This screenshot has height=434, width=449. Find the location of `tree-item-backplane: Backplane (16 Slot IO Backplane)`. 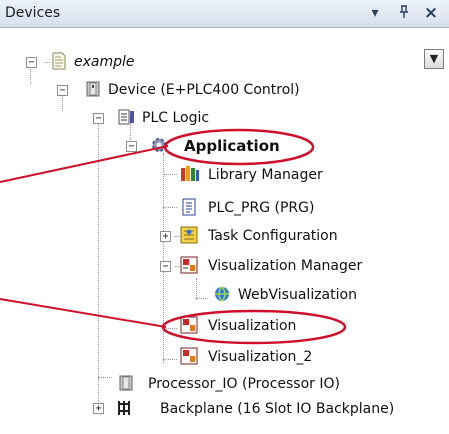

tree-item-backplane: Backplane (16 Slot IO Backplane) is located at coordinates (277, 409).